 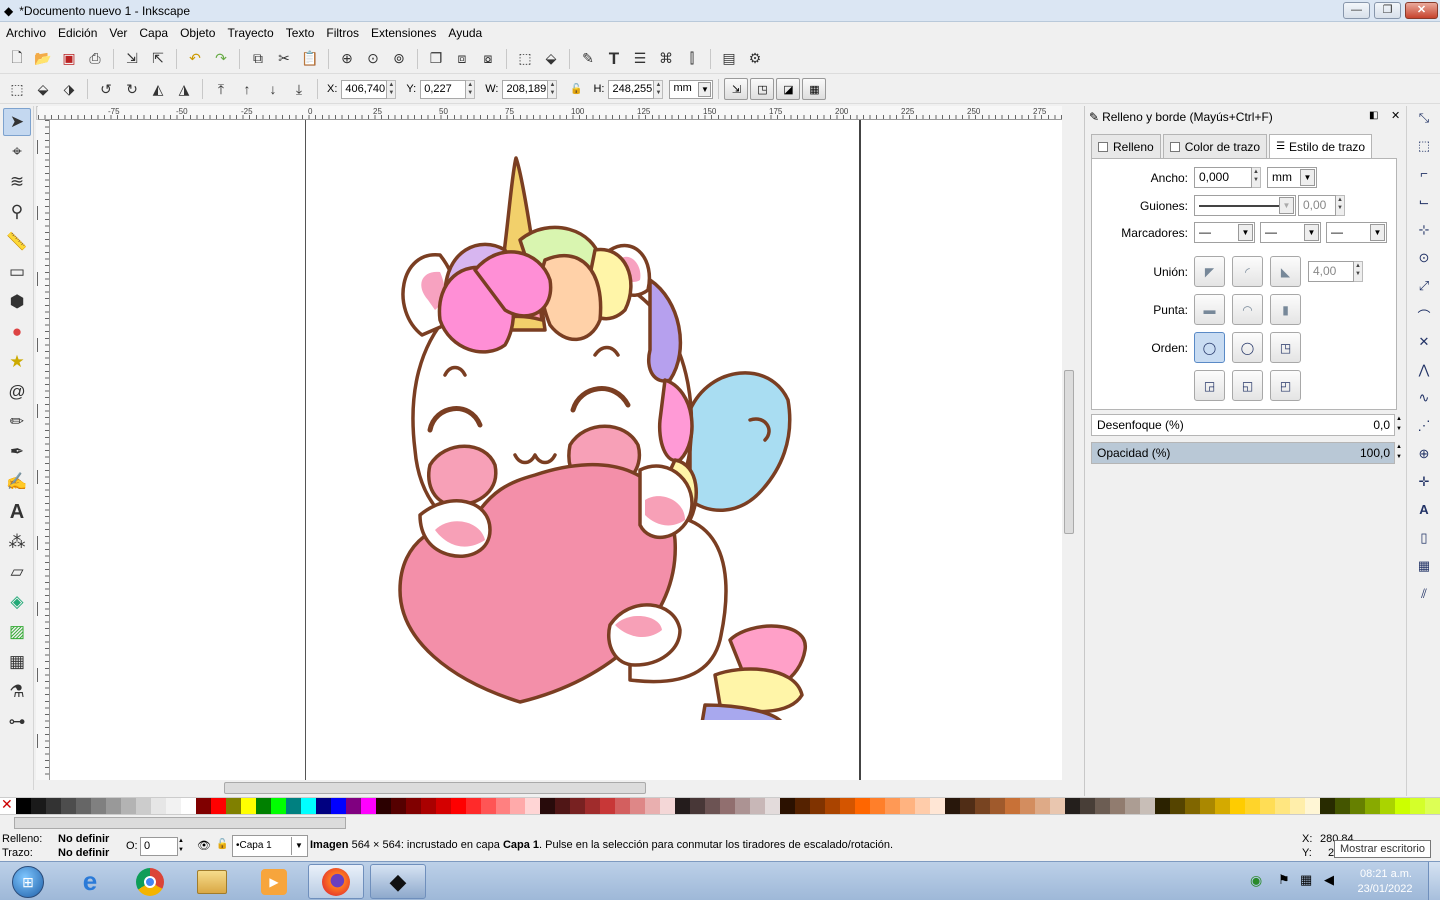 What do you see at coordinates (788, 89) in the screenshot?
I see `move-gradients-toggle: ◪` at bounding box center [788, 89].